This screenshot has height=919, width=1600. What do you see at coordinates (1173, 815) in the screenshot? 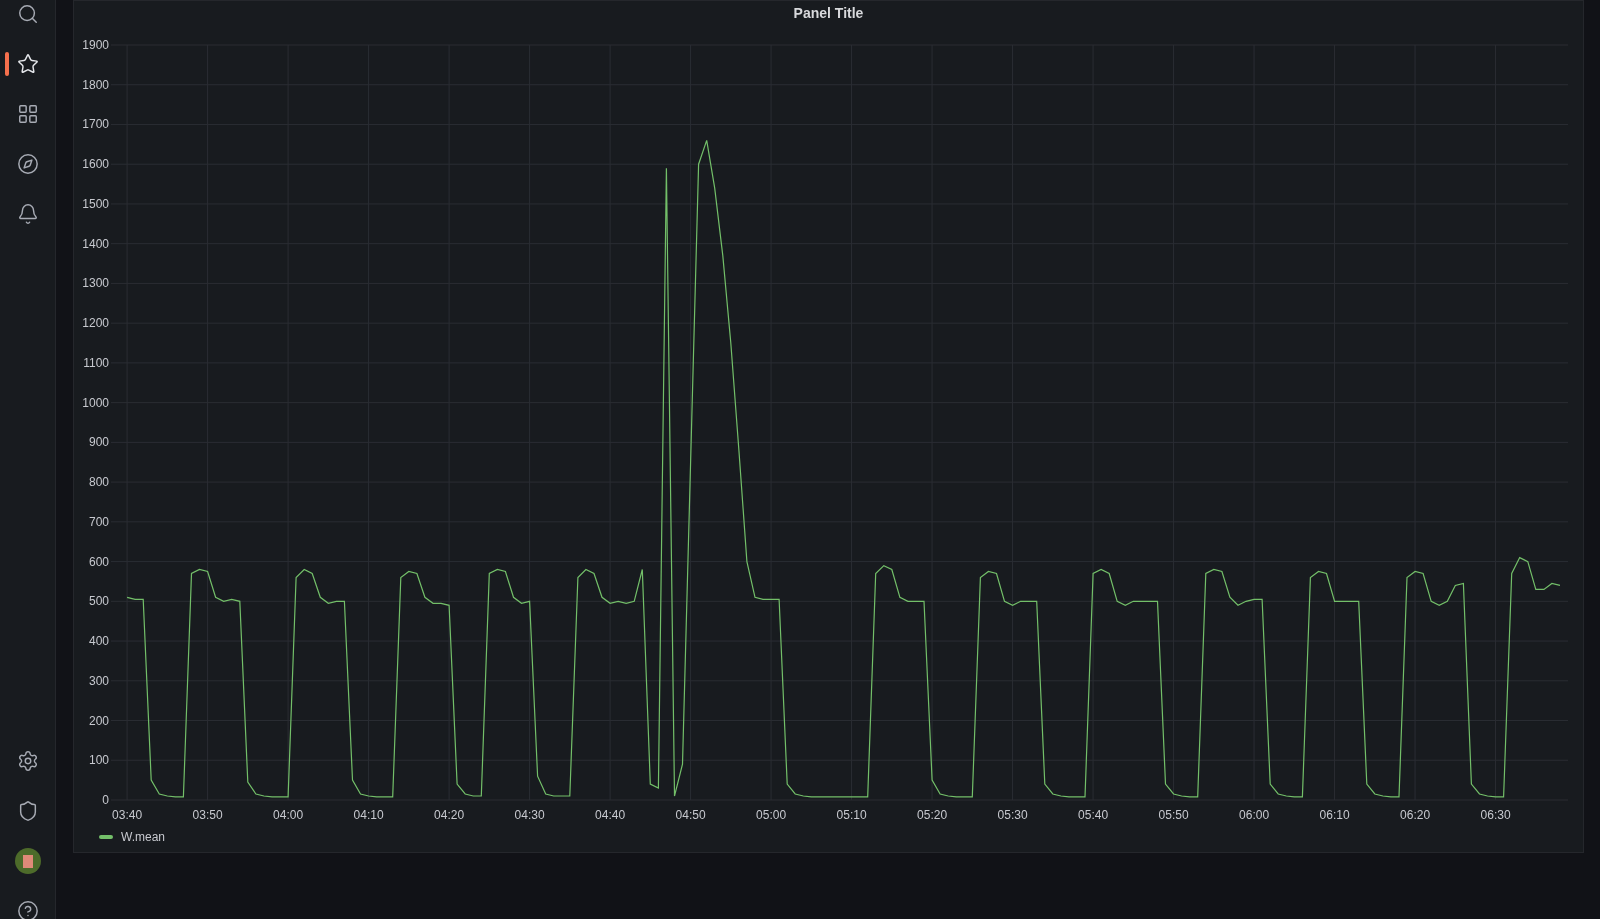
I see `axis-label: 05:50` at bounding box center [1173, 815].